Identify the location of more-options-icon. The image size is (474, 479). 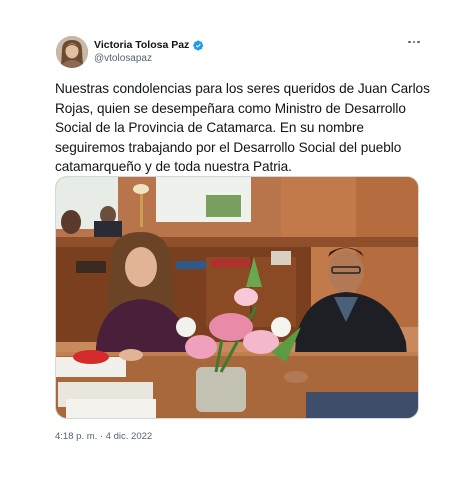
(414, 42).